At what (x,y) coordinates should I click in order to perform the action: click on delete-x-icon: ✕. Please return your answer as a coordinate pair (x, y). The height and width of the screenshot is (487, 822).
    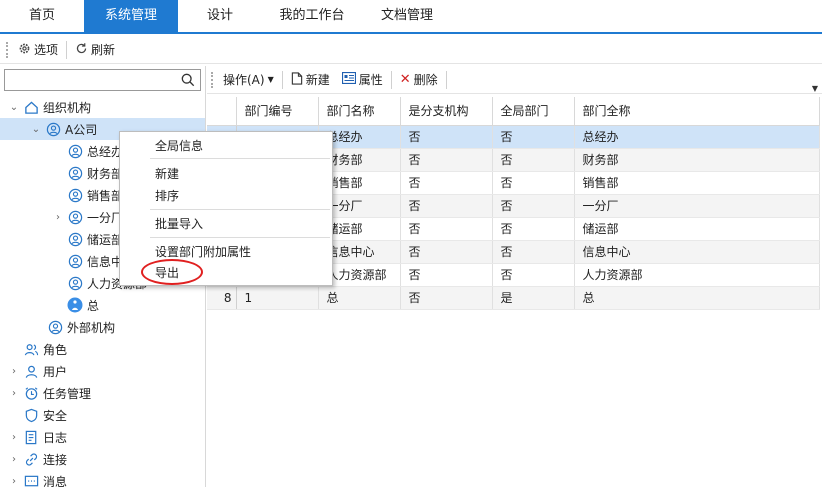
    Looking at the image, I should click on (405, 79).